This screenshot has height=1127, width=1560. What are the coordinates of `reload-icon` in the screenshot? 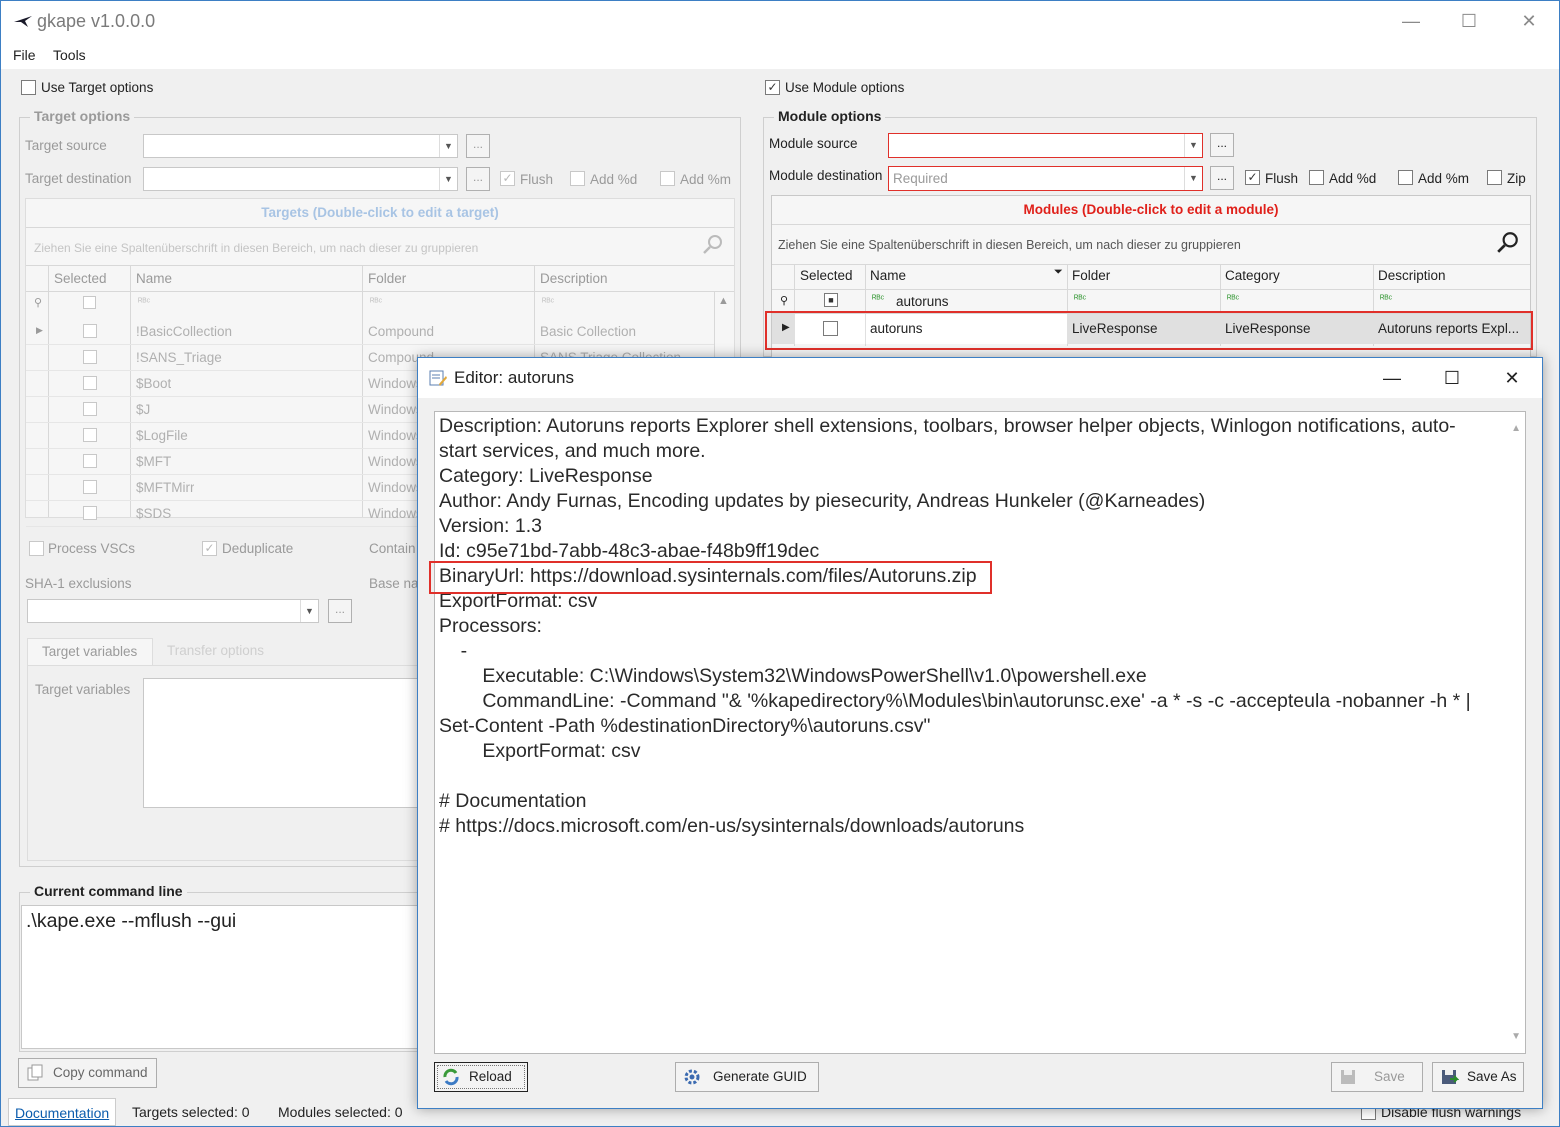 It's located at (451, 1077).